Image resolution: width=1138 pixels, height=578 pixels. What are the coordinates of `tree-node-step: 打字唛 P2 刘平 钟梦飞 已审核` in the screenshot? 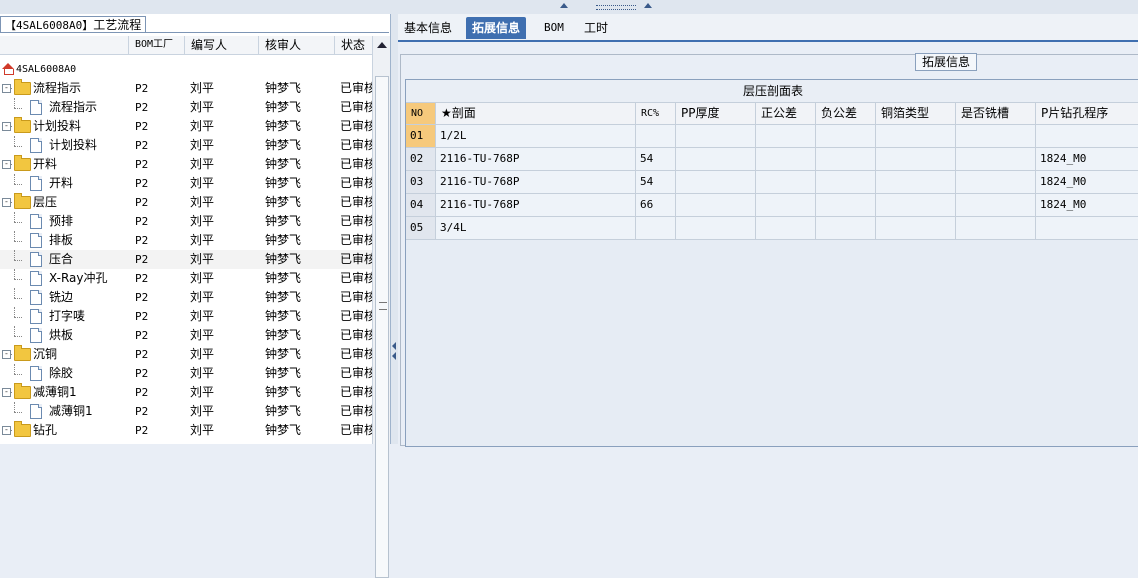 It's located at (186, 316).